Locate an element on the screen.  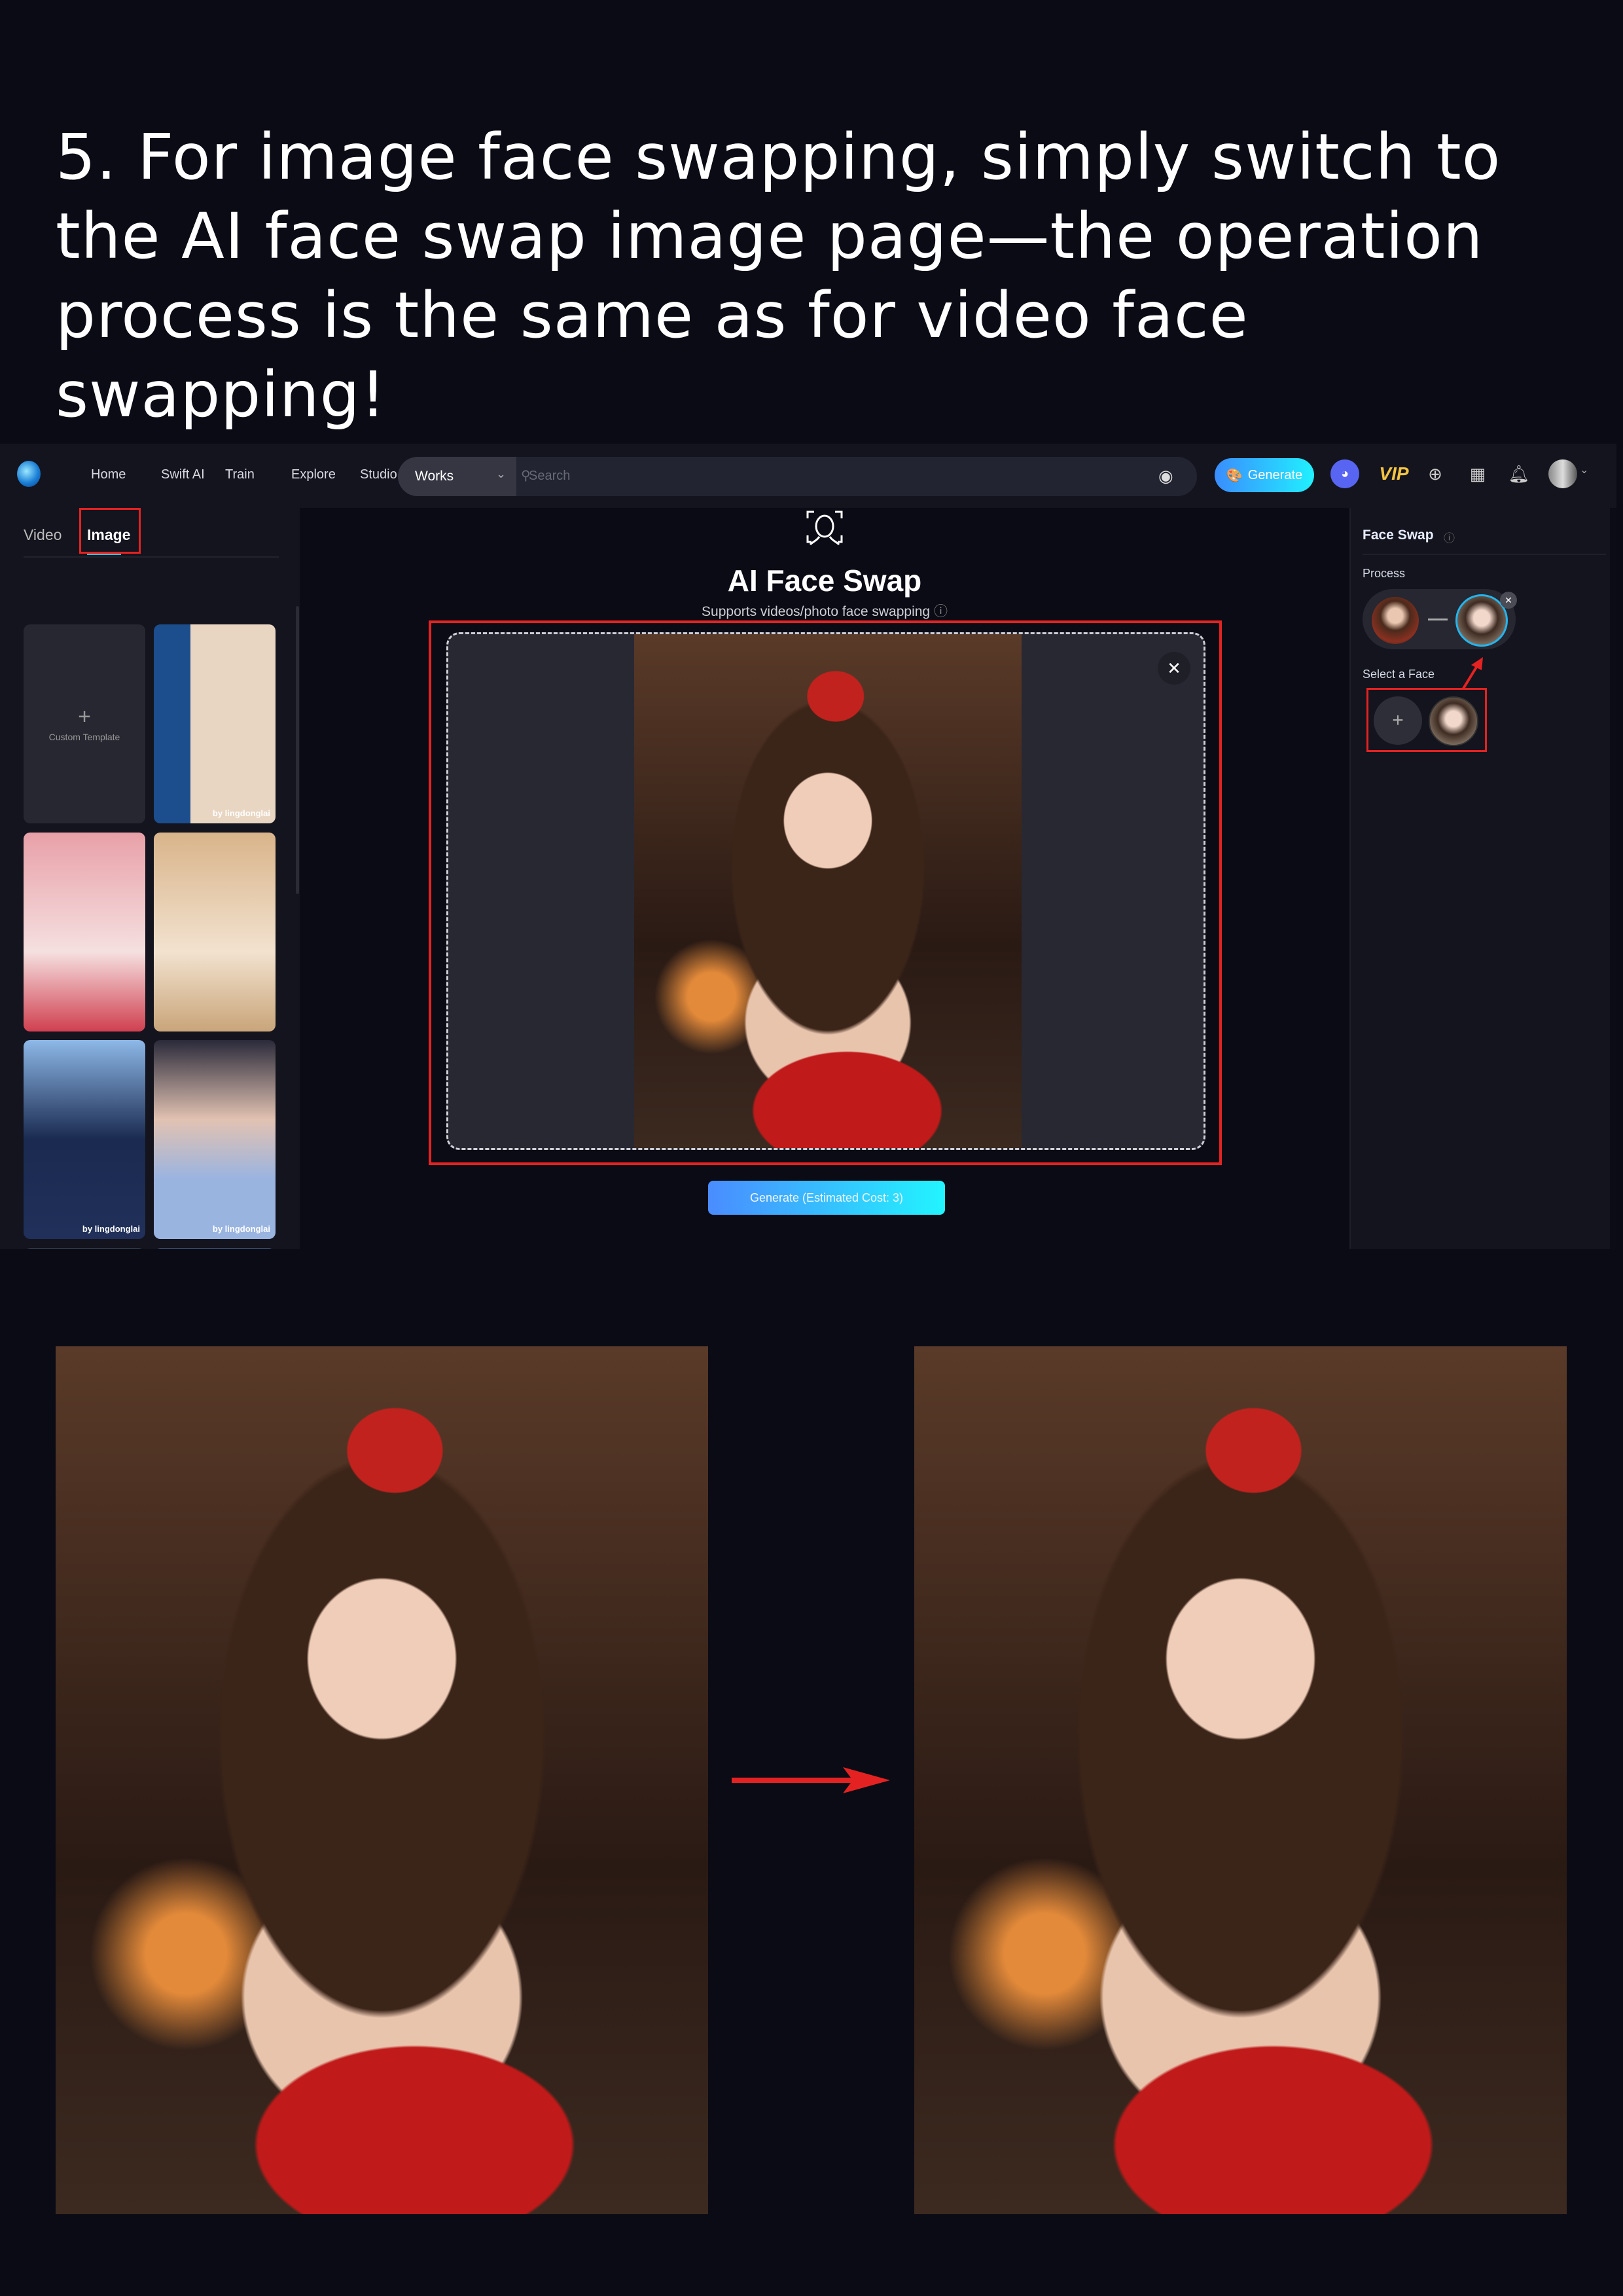
panel-title: Face Swap is located at coordinates (1398, 535).